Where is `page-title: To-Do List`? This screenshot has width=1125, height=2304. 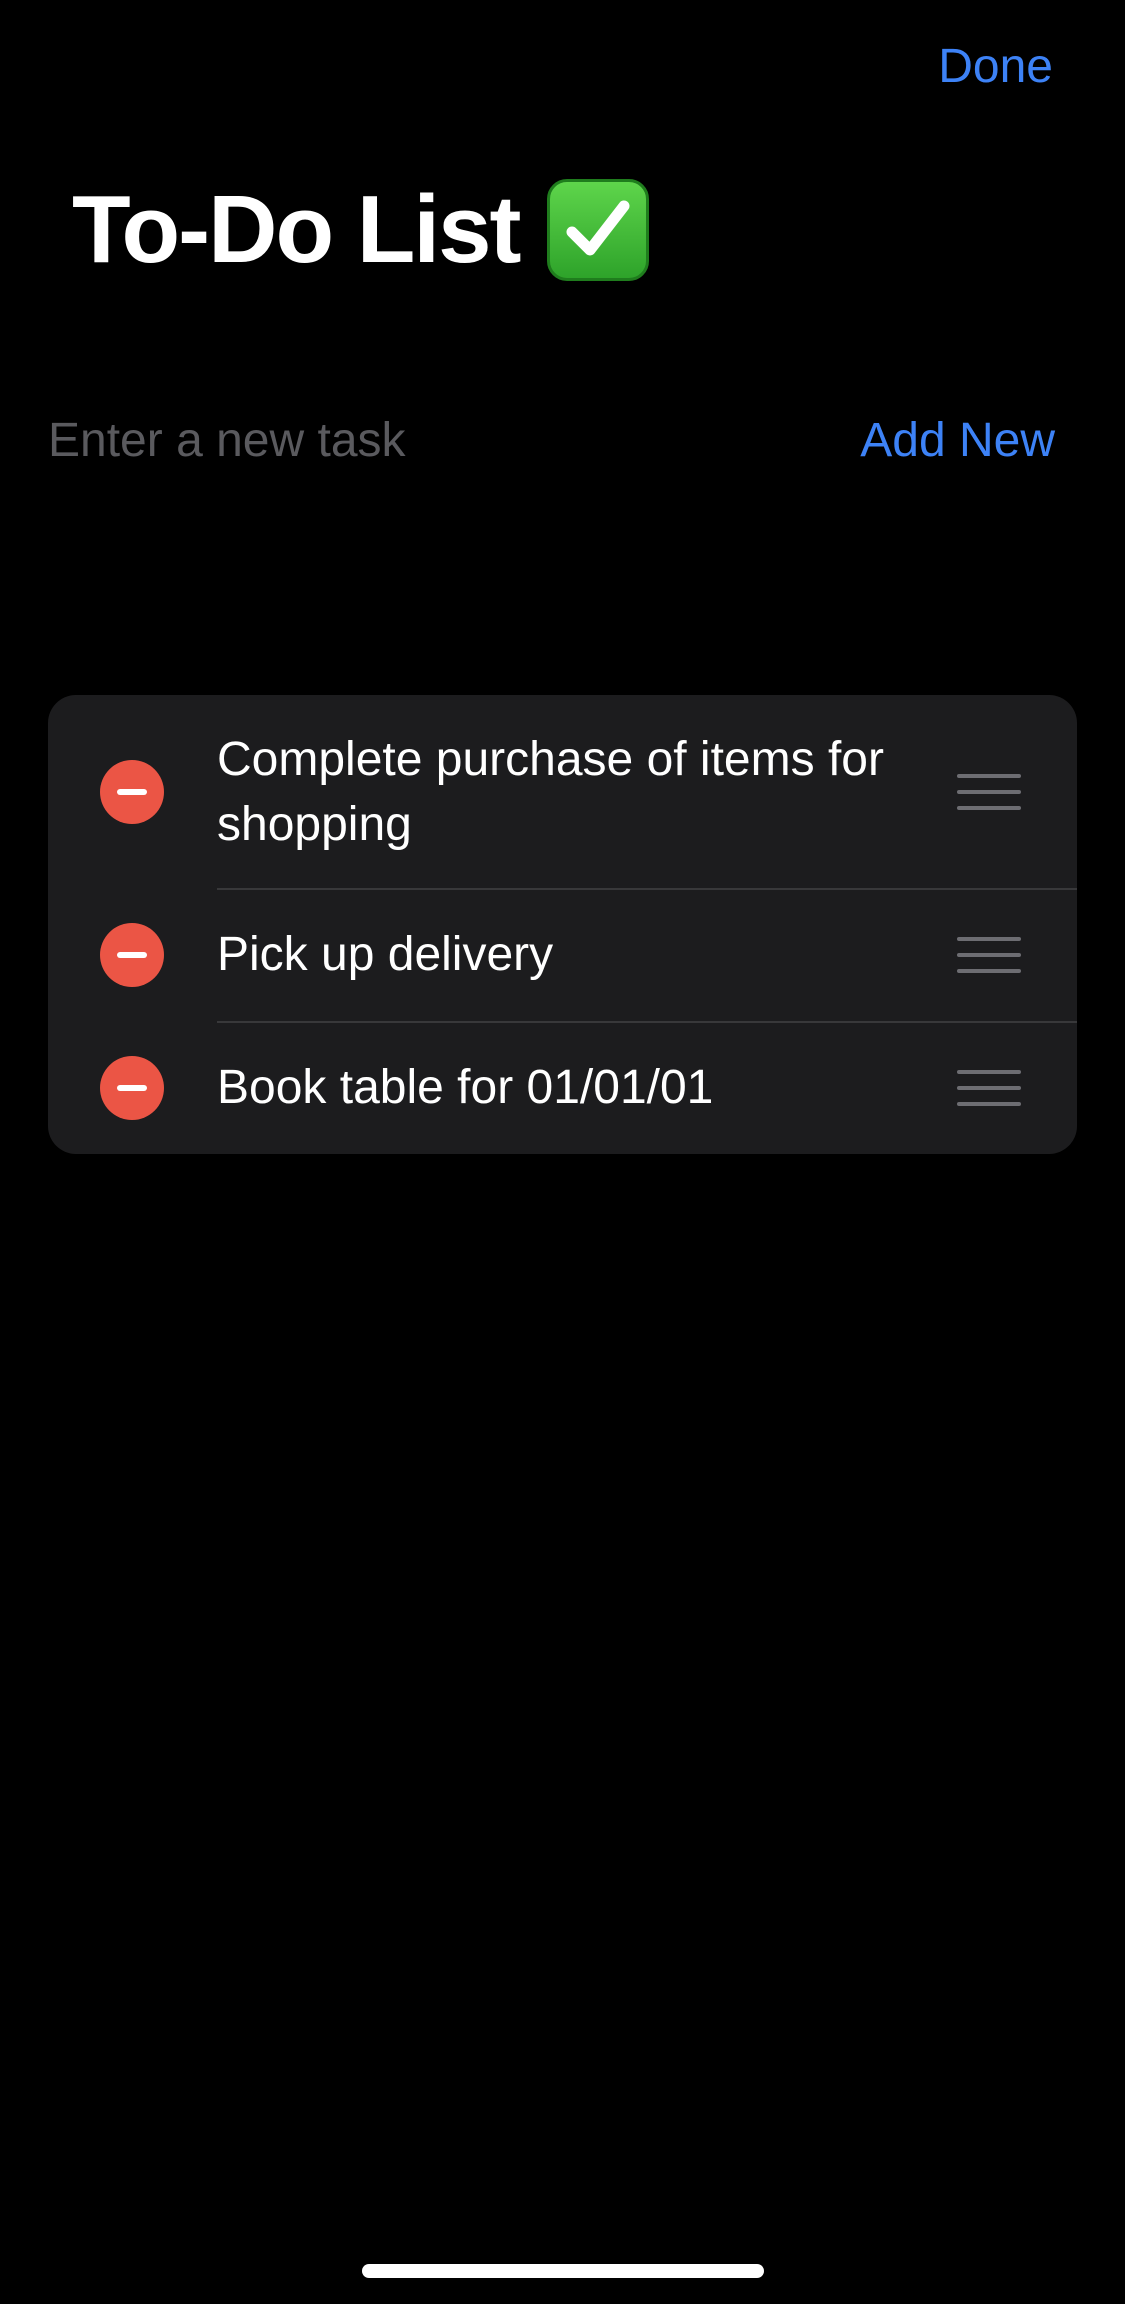
page-title: To-Do List is located at coordinates (296, 229).